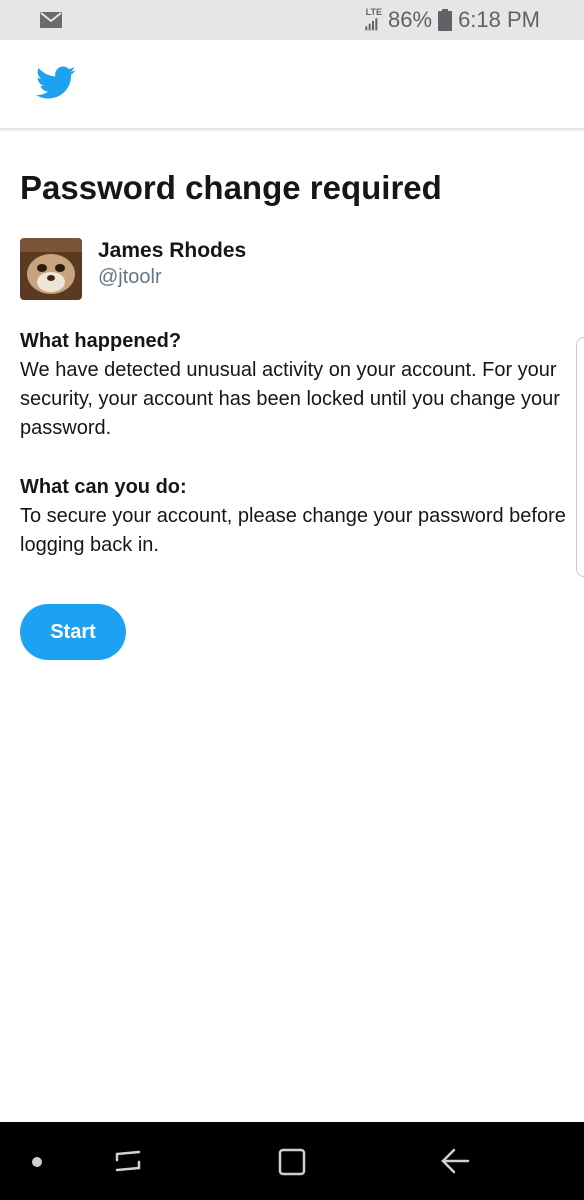 Image resolution: width=584 pixels, height=1200 pixels. Describe the element at coordinates (103, 487) in the screenshot. I see `section-heading: What can you do:` at that location.